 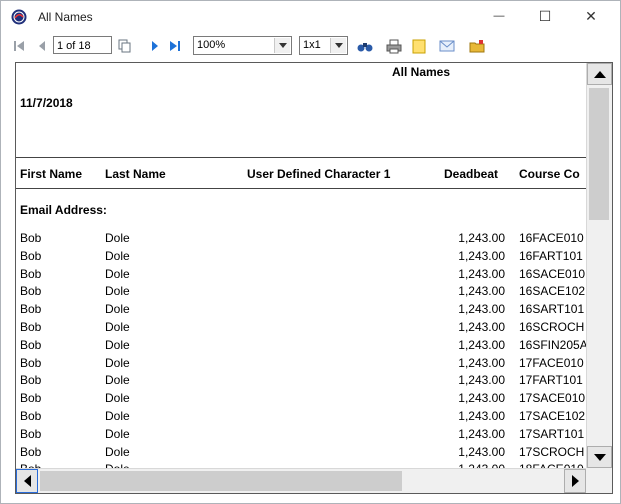 I want to click on page-number-input: 1 of 18, so click(x=82, y=45).